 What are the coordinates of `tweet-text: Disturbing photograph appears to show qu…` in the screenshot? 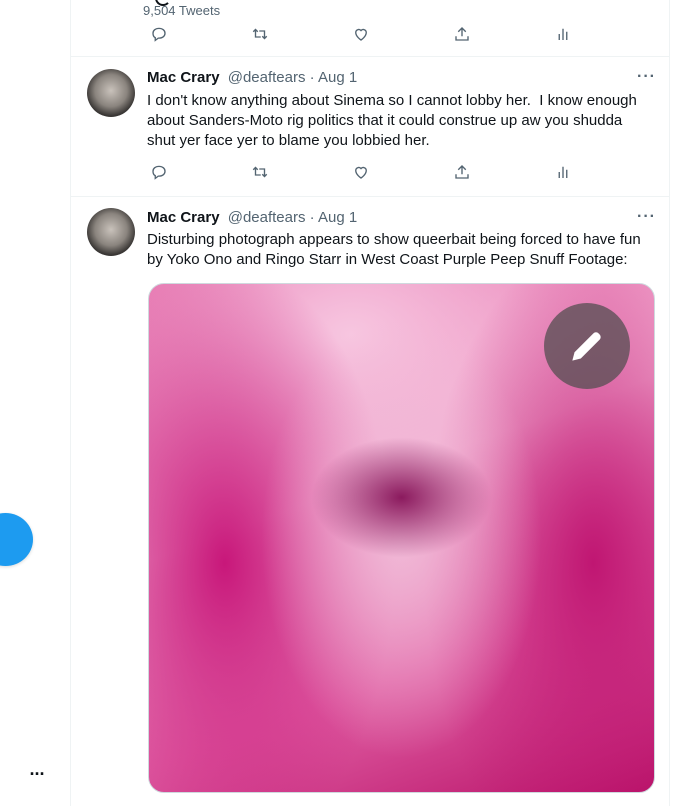 It's located at (394, 249).